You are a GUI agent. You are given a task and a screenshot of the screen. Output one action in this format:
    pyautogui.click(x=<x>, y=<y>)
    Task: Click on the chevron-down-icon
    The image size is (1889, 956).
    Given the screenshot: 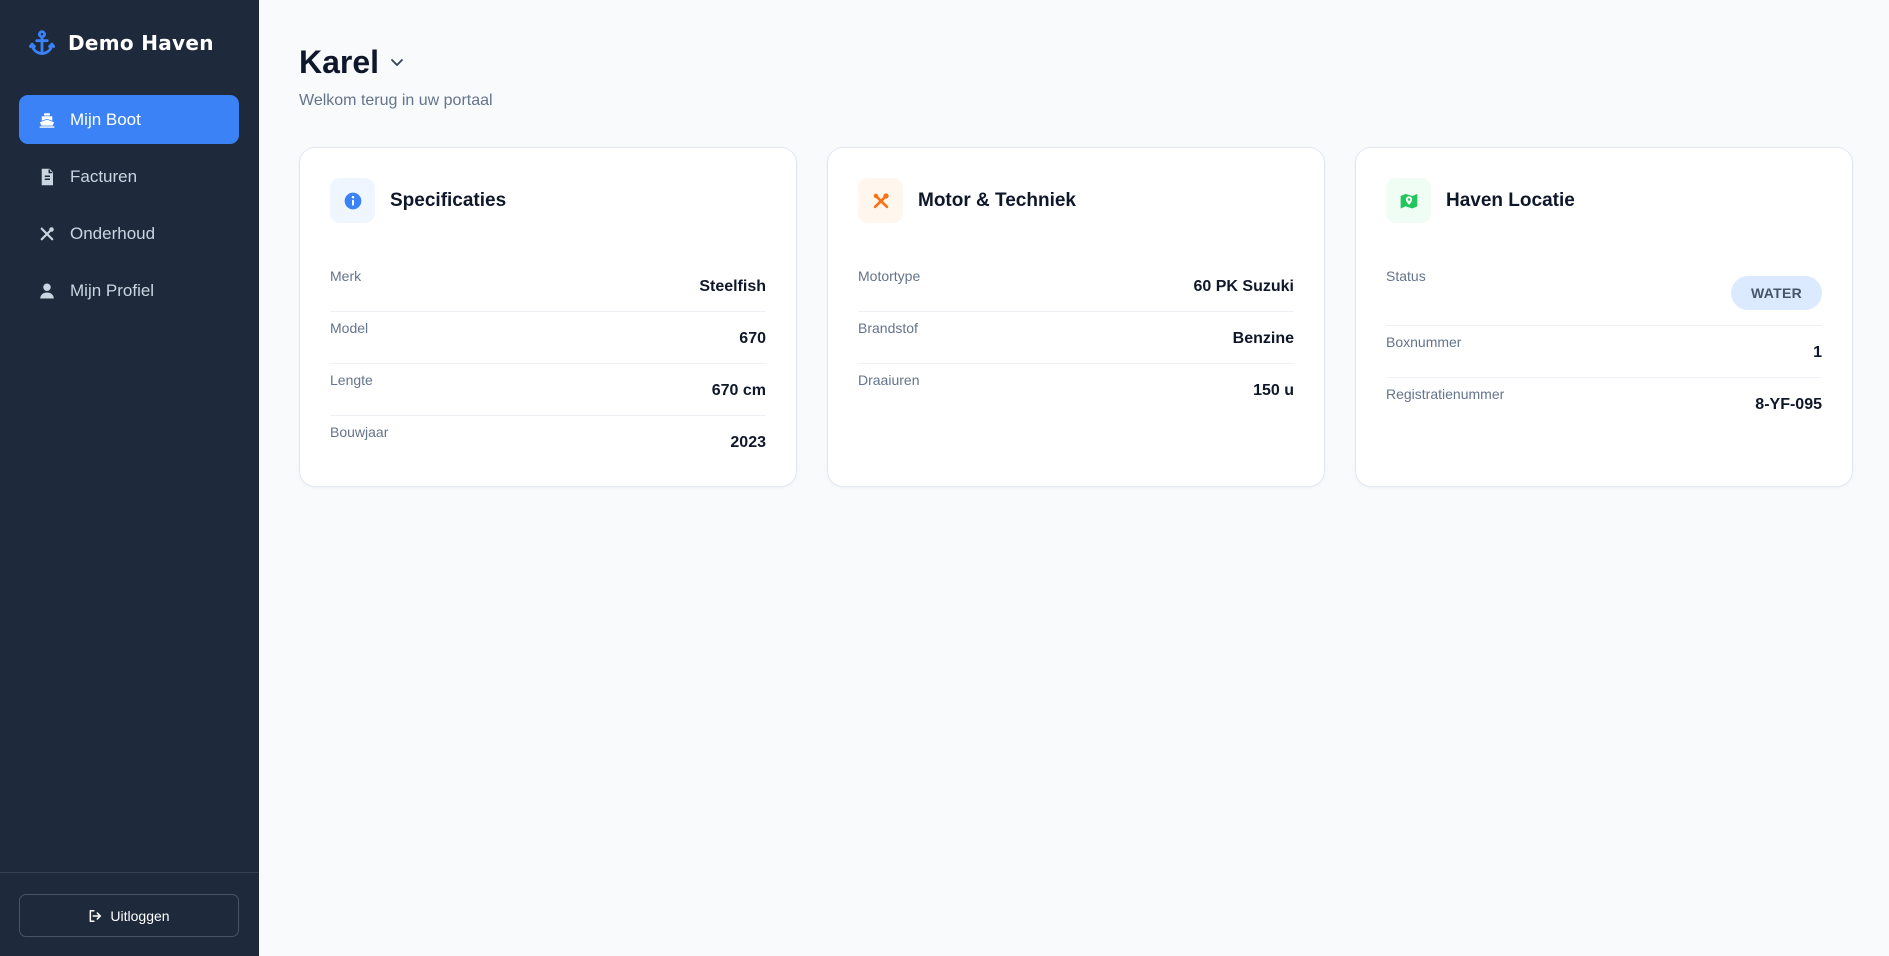 What is the action you would take?
    pyautogui.click(x=397, y=62)
    